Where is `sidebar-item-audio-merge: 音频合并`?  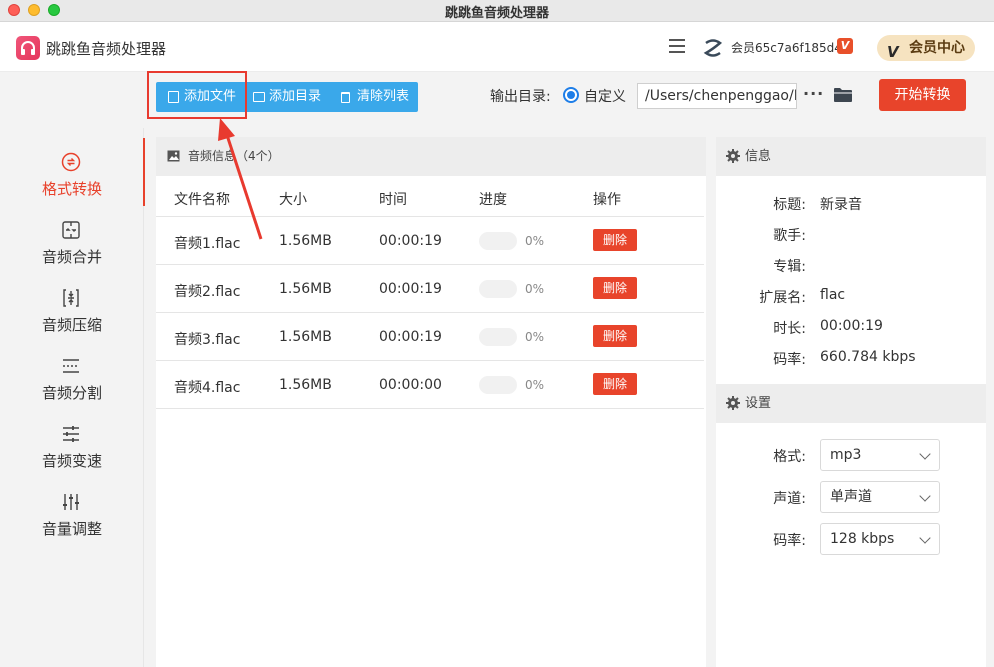
sidebar-item-audio-merge: 音频合并 is located at coordinates (72, 240).